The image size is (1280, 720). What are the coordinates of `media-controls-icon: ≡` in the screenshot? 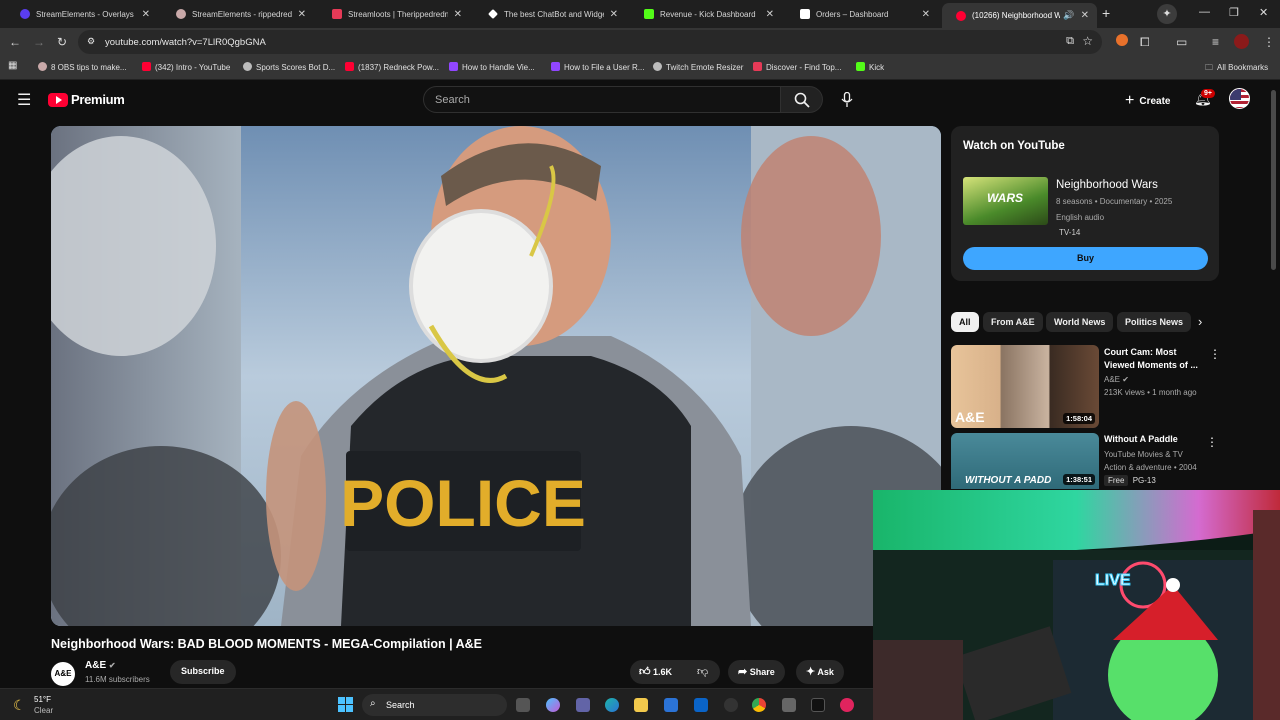 It's located at (1215, 42).